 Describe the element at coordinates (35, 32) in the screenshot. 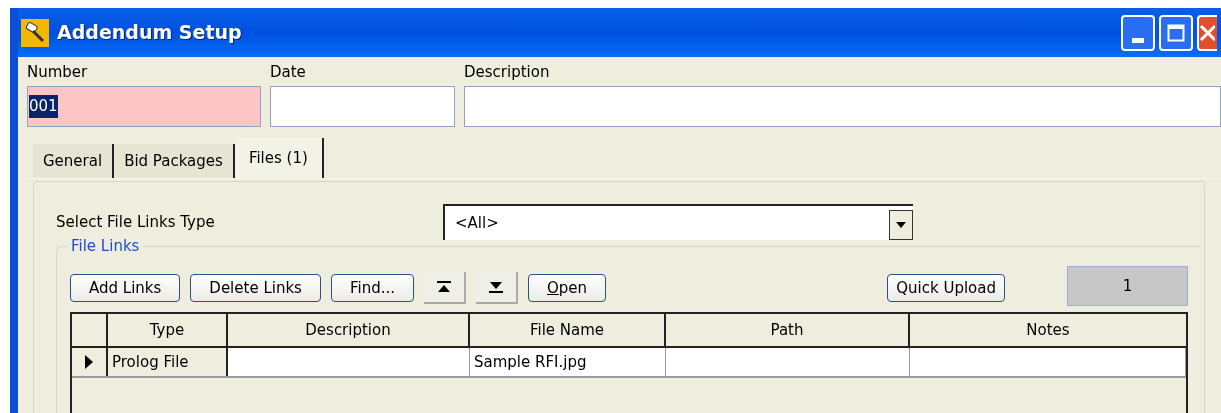

I see `gavel-icon` at that location.